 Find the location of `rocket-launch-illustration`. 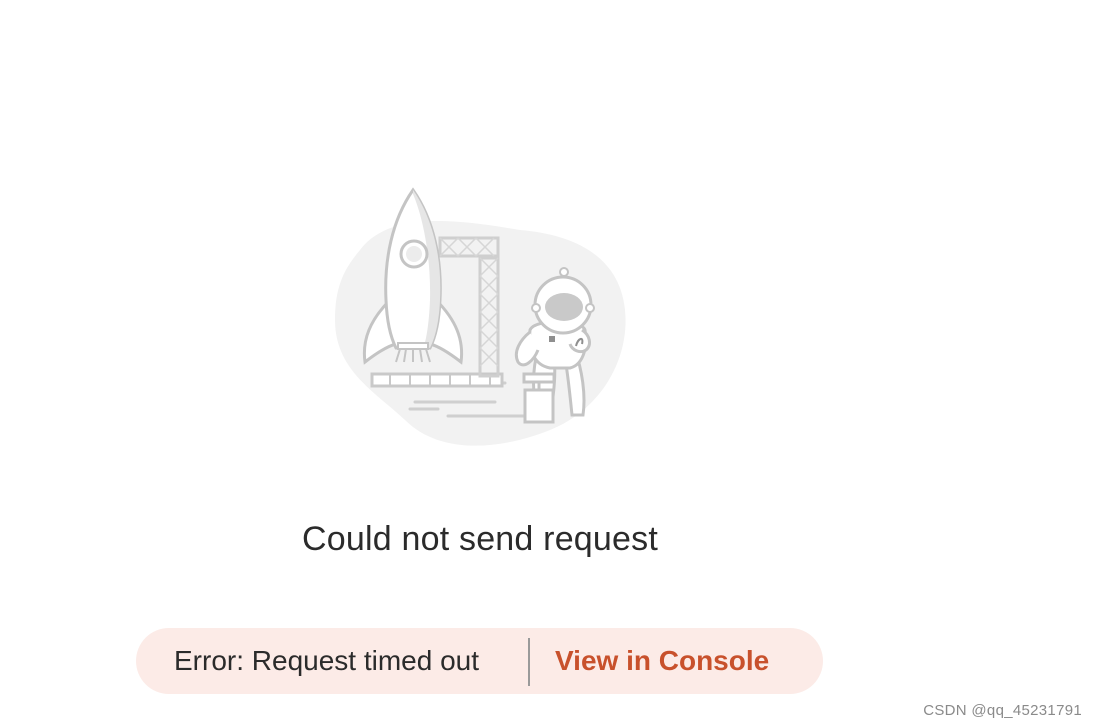

rocket-launch-illustration is located at coordinates (480, 320).